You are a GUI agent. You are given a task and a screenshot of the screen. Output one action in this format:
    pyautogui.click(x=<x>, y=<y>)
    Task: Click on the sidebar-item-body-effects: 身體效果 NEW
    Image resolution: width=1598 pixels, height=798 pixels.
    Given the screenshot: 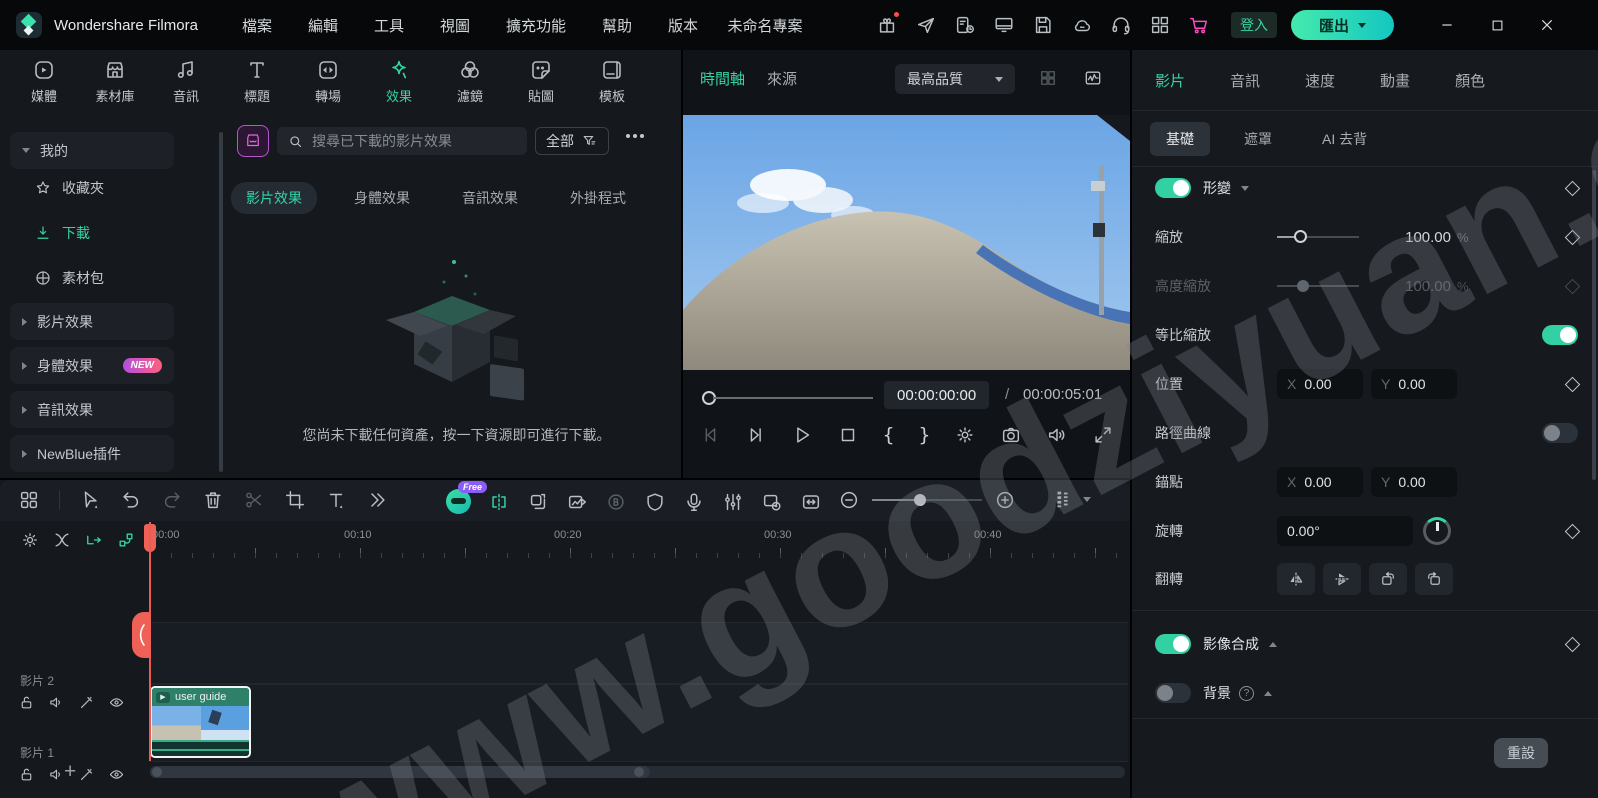 What is the action you would take?
    pyautogui.click(x=92, y=365)
    